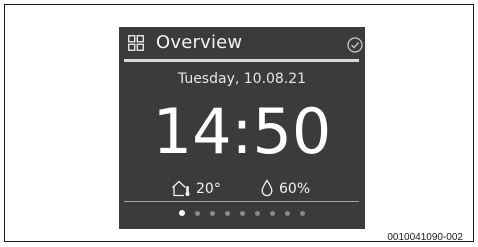 The height and width of the screenshot is (247, 478). Describe the element at coordinates (355, 45) in the screenshot. I see `check-circle-icon` at that location.